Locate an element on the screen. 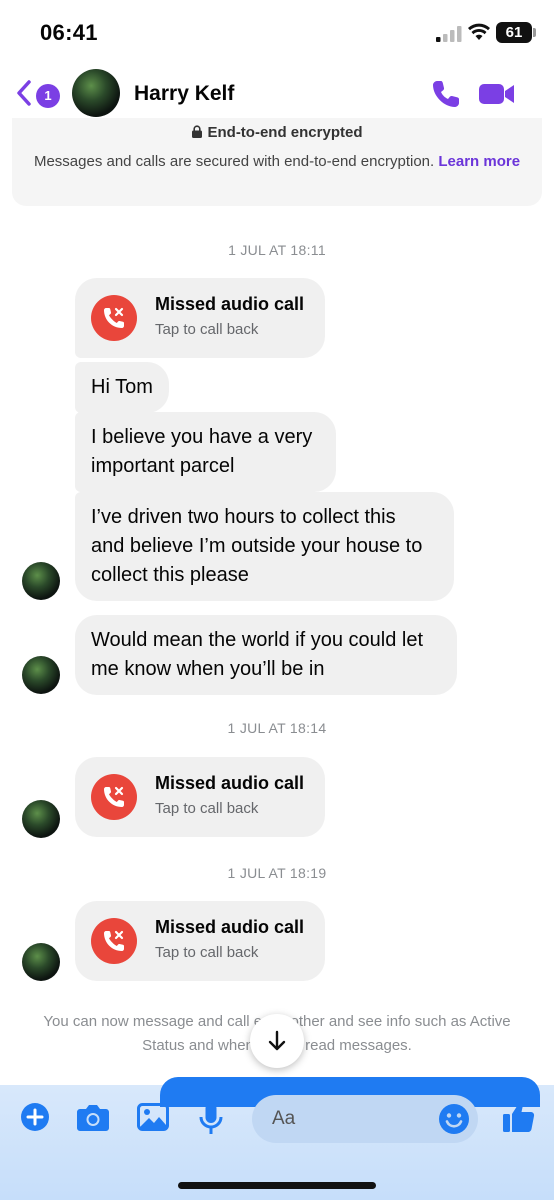  message-input-field is located at coordinates (357, 1119).